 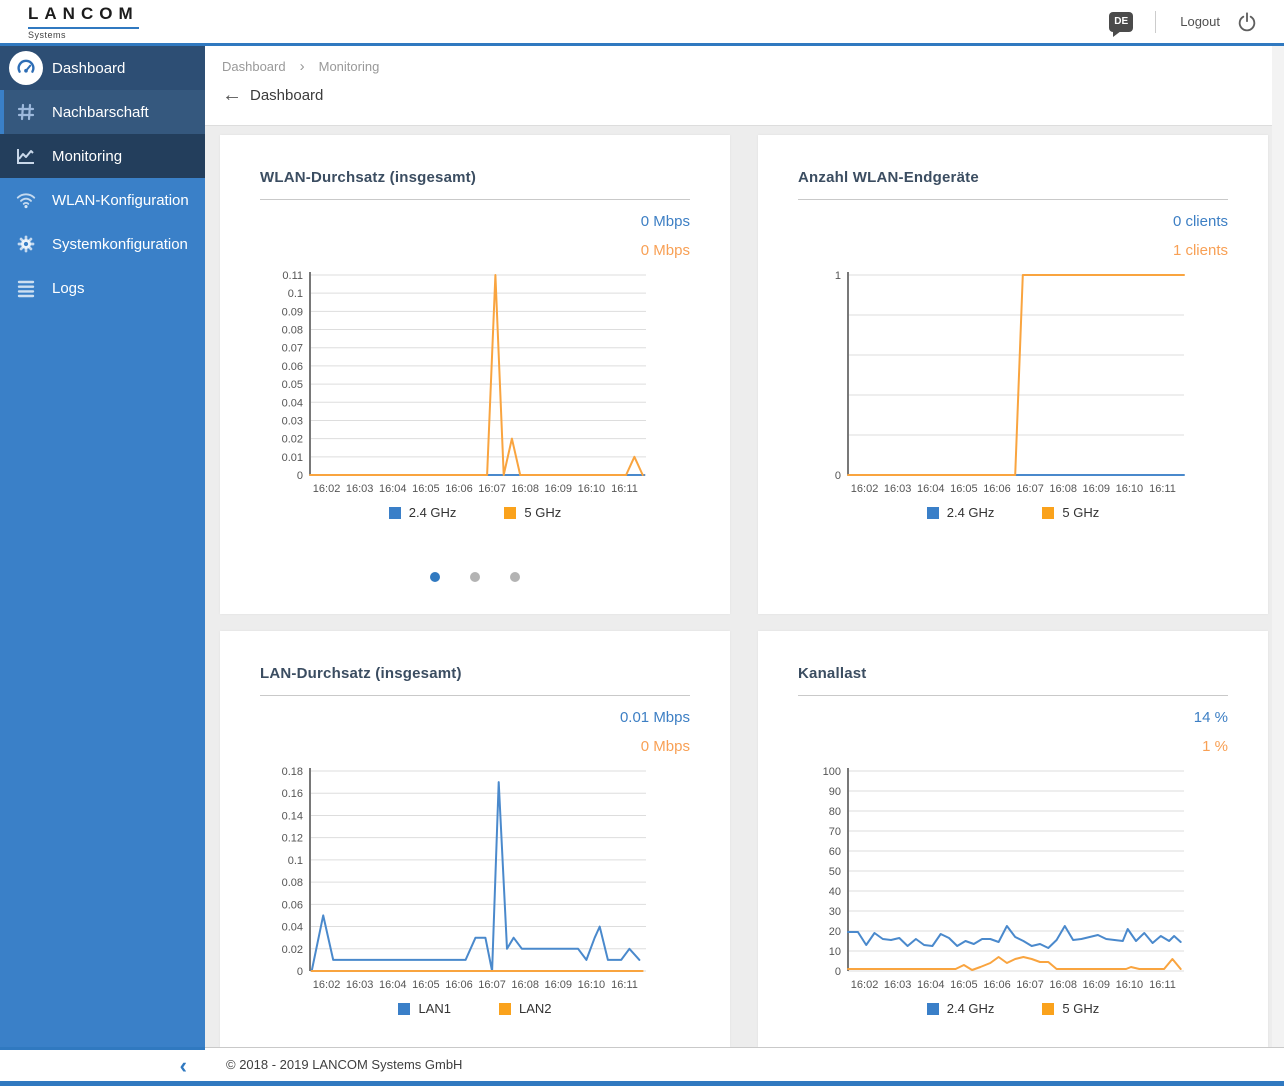 What do you see at coordinates (475, 236) in the screenshot?
I see `card-values: 0 Mbps 0 Mbps` at bounding box center [475, 236].